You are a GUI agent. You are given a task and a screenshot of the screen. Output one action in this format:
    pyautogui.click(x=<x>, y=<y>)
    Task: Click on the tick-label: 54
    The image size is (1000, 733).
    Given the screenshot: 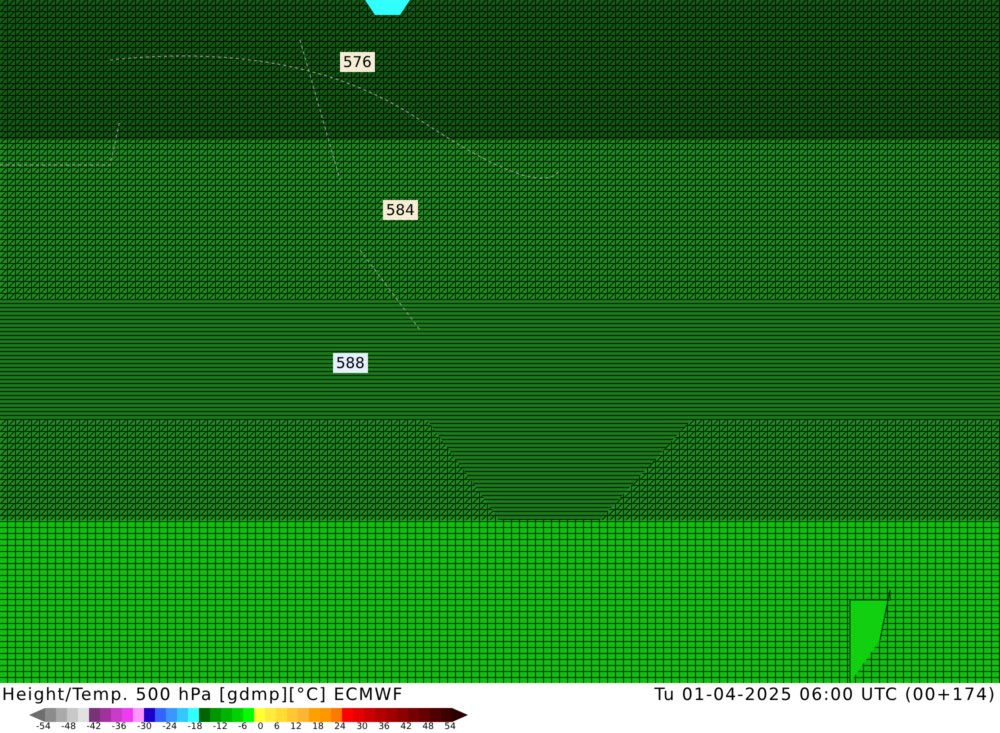 What is the action you would take?
    pyautogui.click(x=450, y=727)
    